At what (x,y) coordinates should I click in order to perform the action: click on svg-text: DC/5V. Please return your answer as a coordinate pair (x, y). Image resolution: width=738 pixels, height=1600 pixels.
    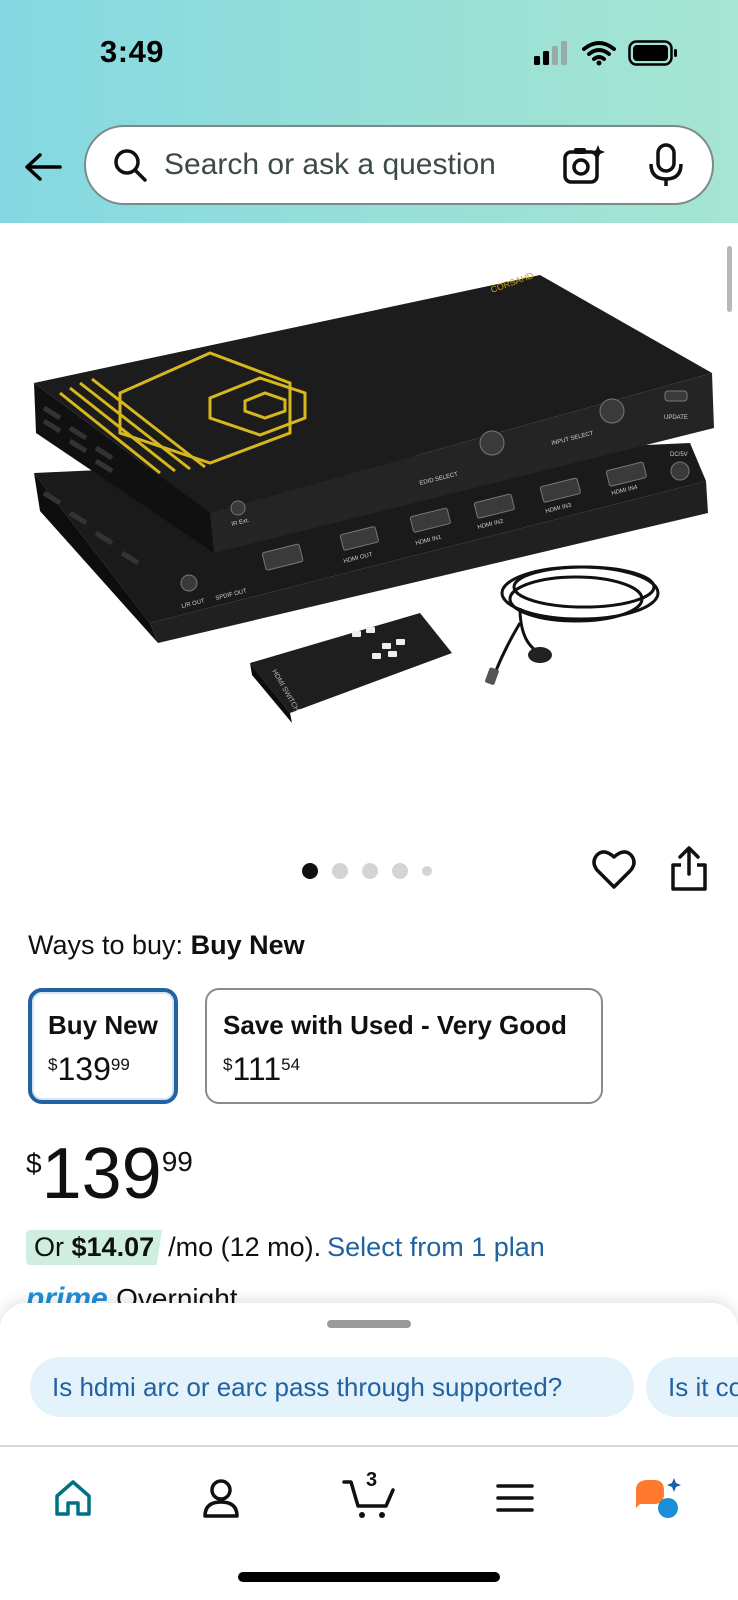
    Looking at the image, I should click on (679, 455).